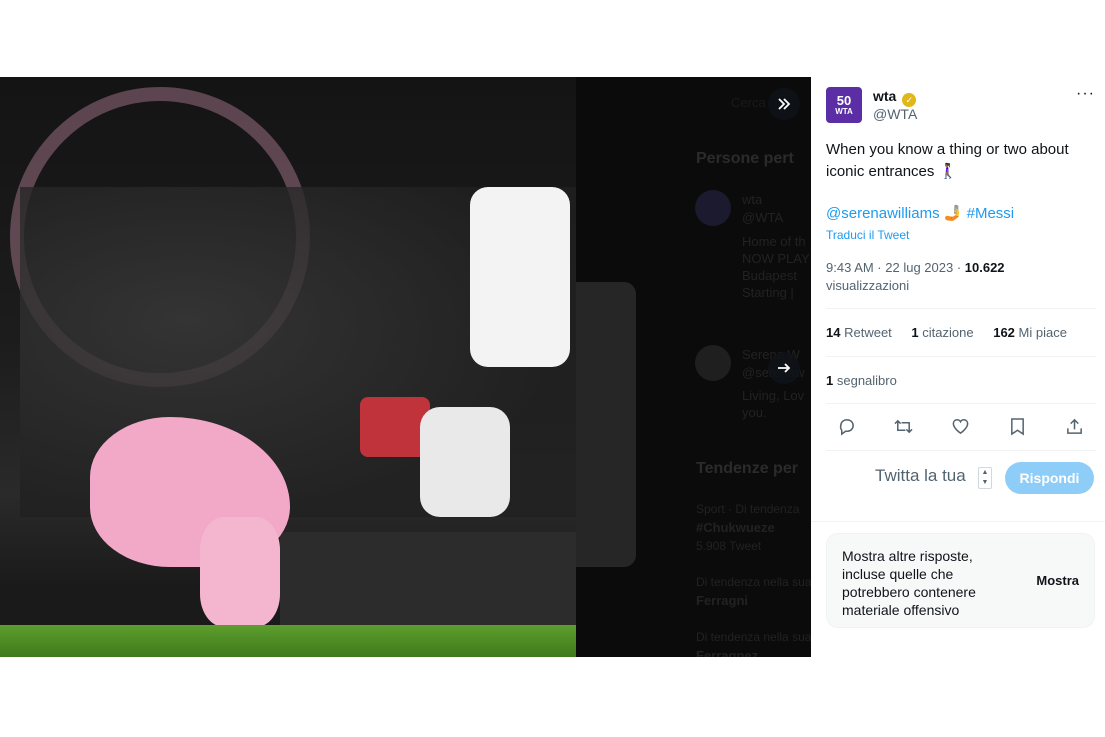  I want to click on likes-count: 162, so click(1004, 332).